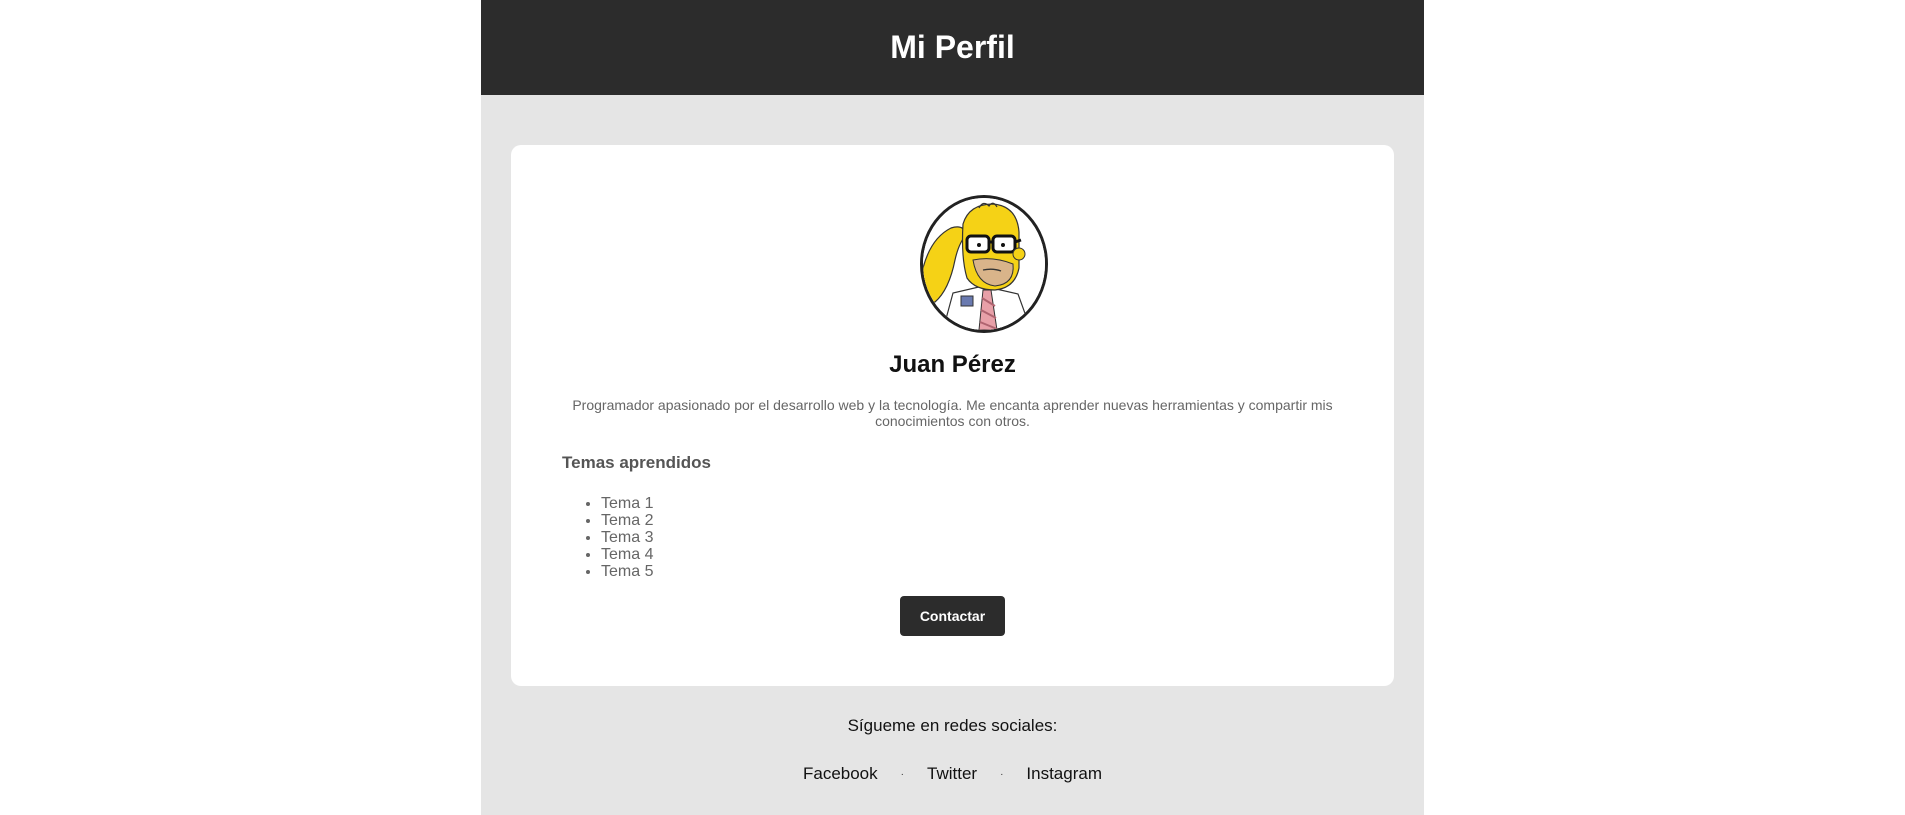 Image resolution: width=1905 pixels, height=815 pixels. What do you see at coordinates (952, 725) in the screenshot?
I see `social-heading: Sígueme en redes sociales:` at bounding box center [952, 725].